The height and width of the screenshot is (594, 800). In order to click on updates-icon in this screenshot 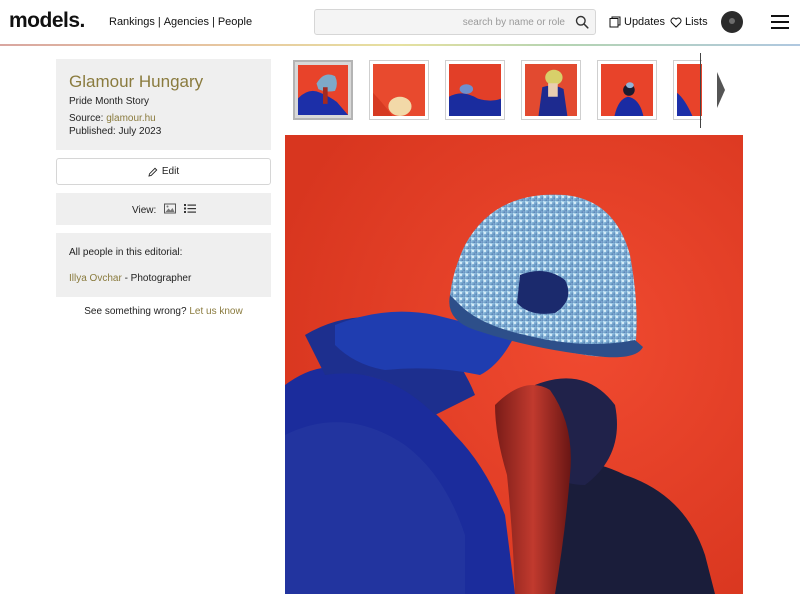, I will do `click(615, 22)`.